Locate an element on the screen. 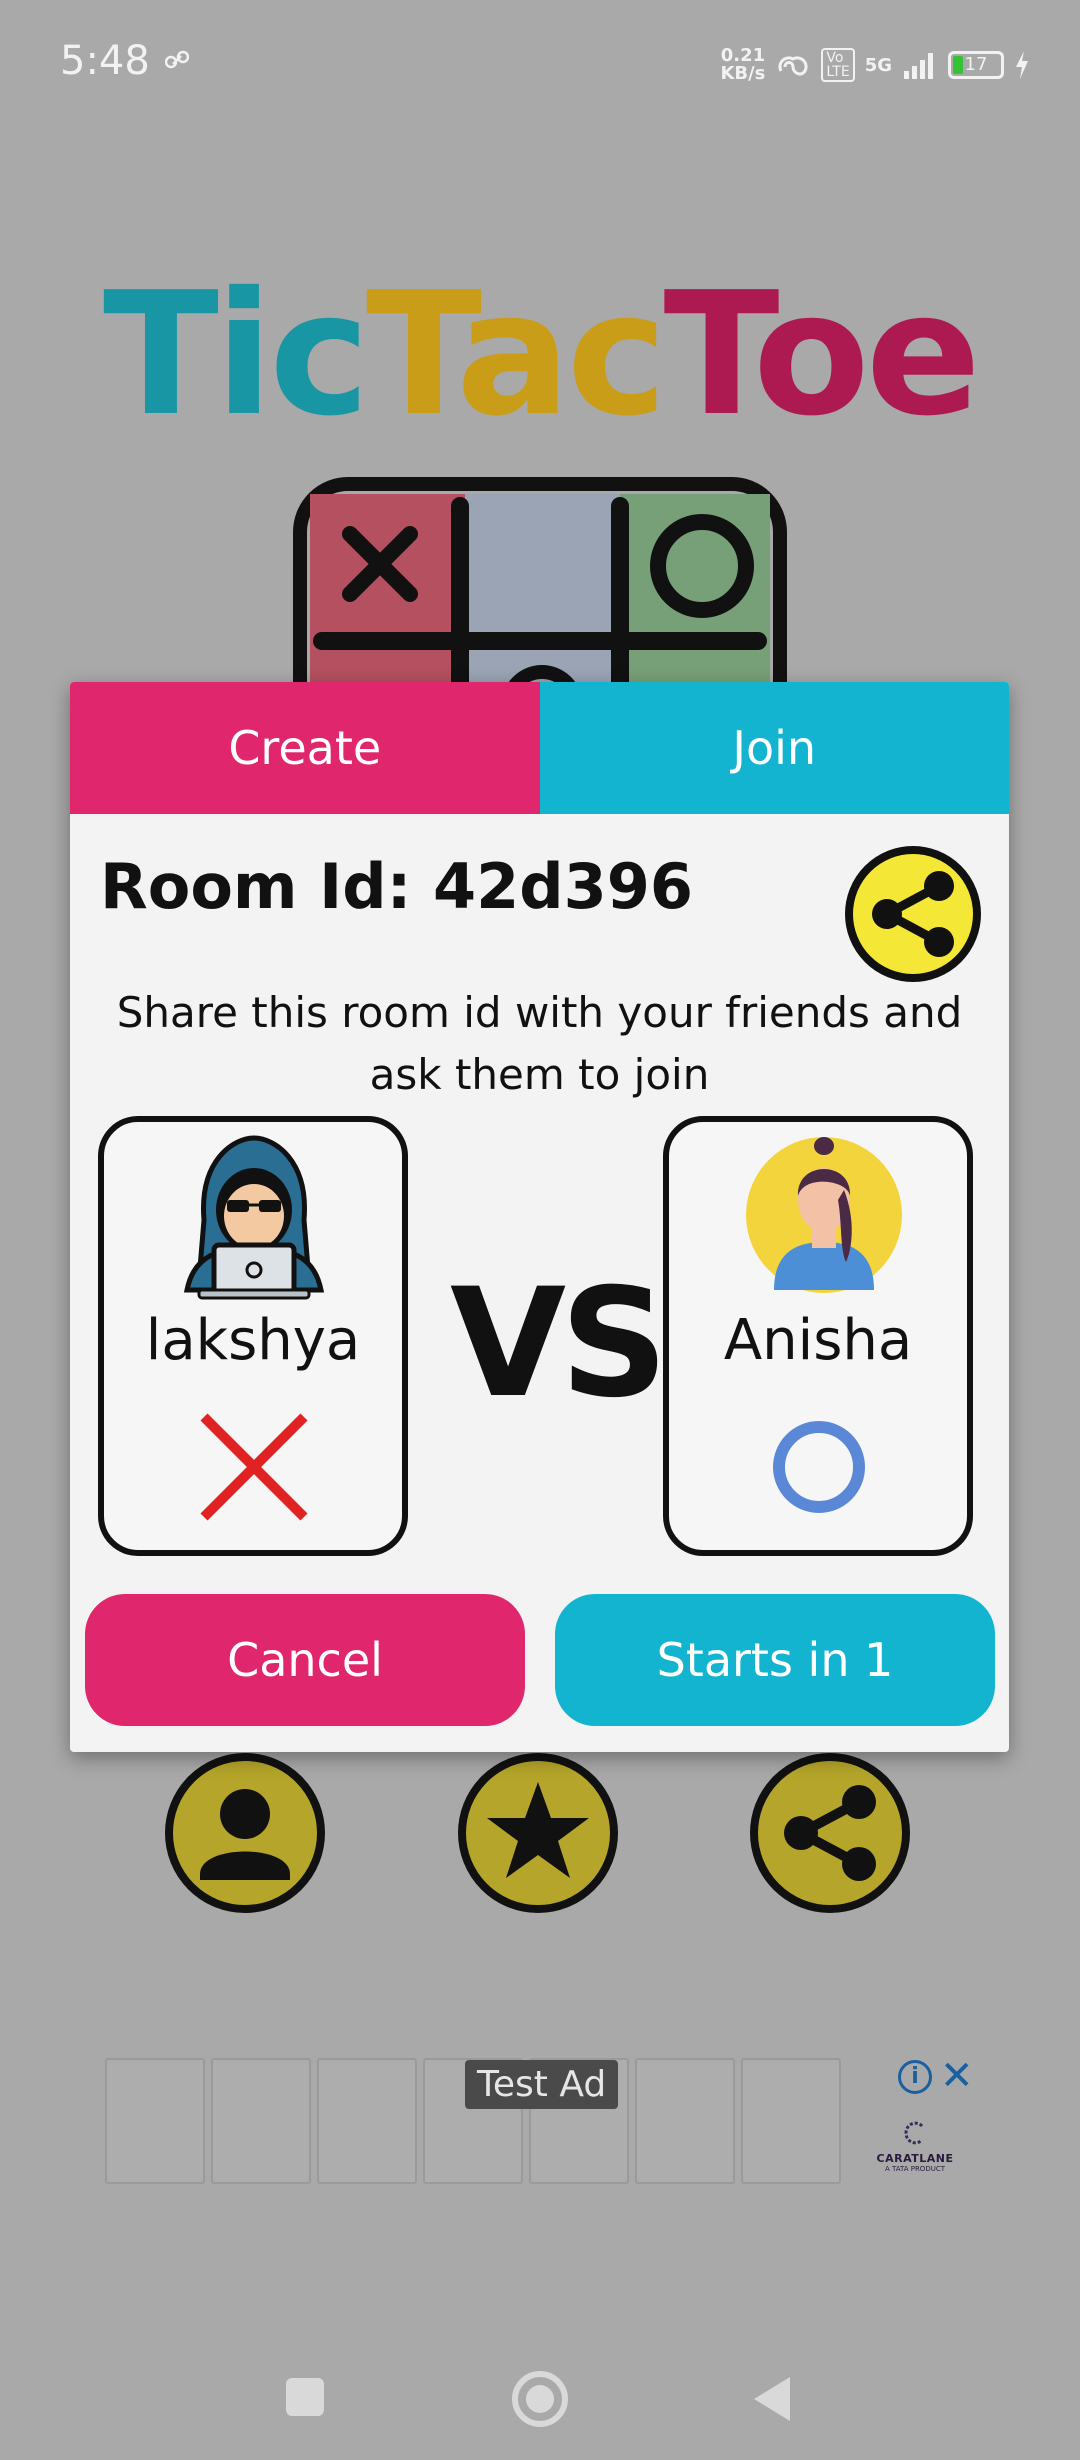  ad-close-icon: ✕ is located at coordinates (957, 2076).